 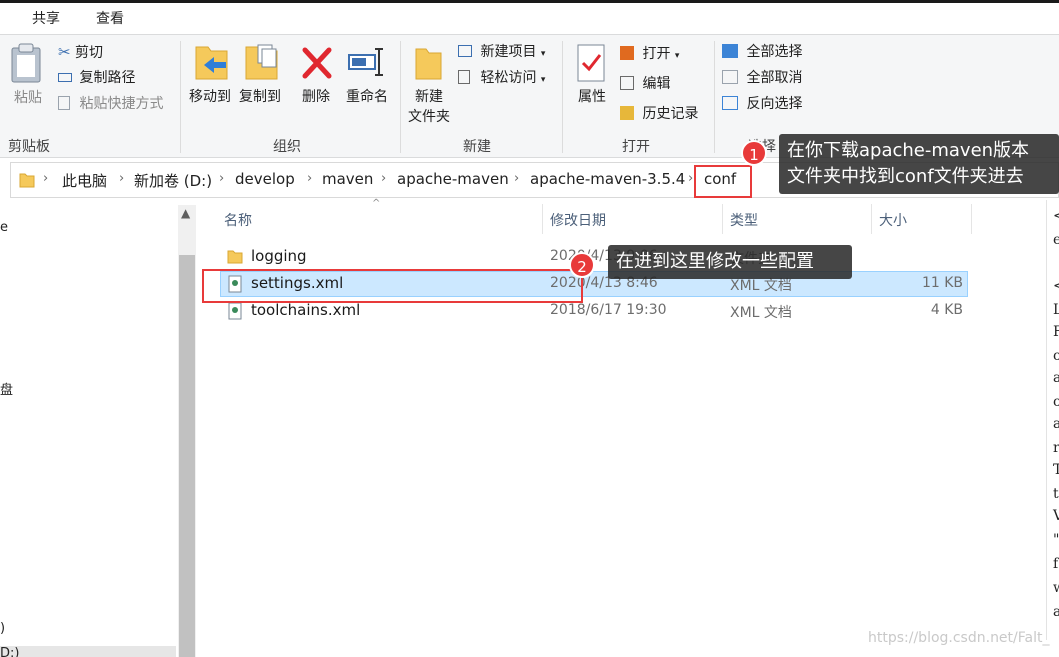 I want to click on nav-scrollbar-thumb, so click(x=187, y=456).